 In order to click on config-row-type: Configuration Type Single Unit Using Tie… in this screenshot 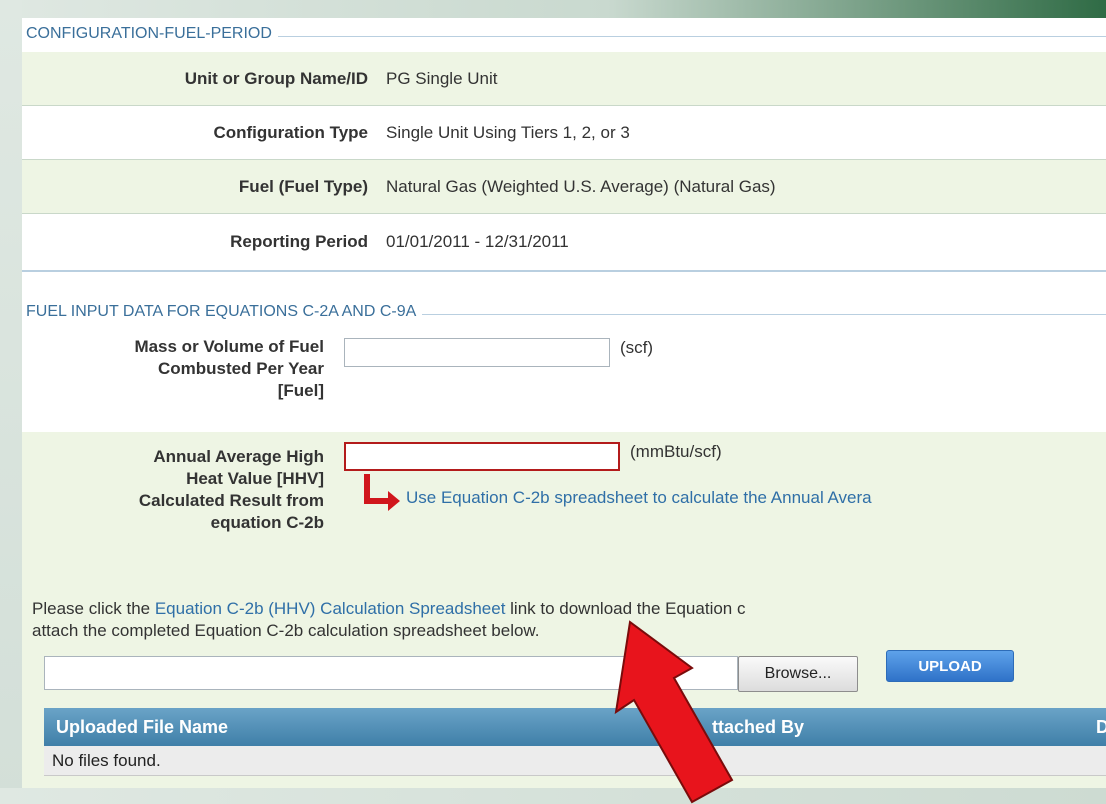, I will do `click(564, 133)`.